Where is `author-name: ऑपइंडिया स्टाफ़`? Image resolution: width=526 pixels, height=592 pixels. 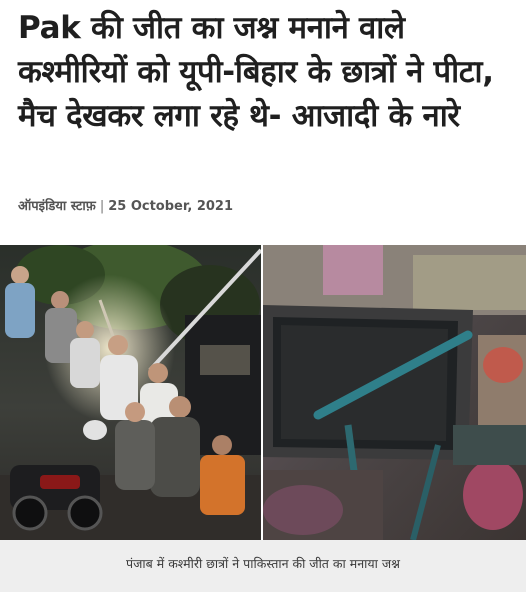
author-name: ऑपइंडिया स्टाफ़ is located at coordinates (57, 206).